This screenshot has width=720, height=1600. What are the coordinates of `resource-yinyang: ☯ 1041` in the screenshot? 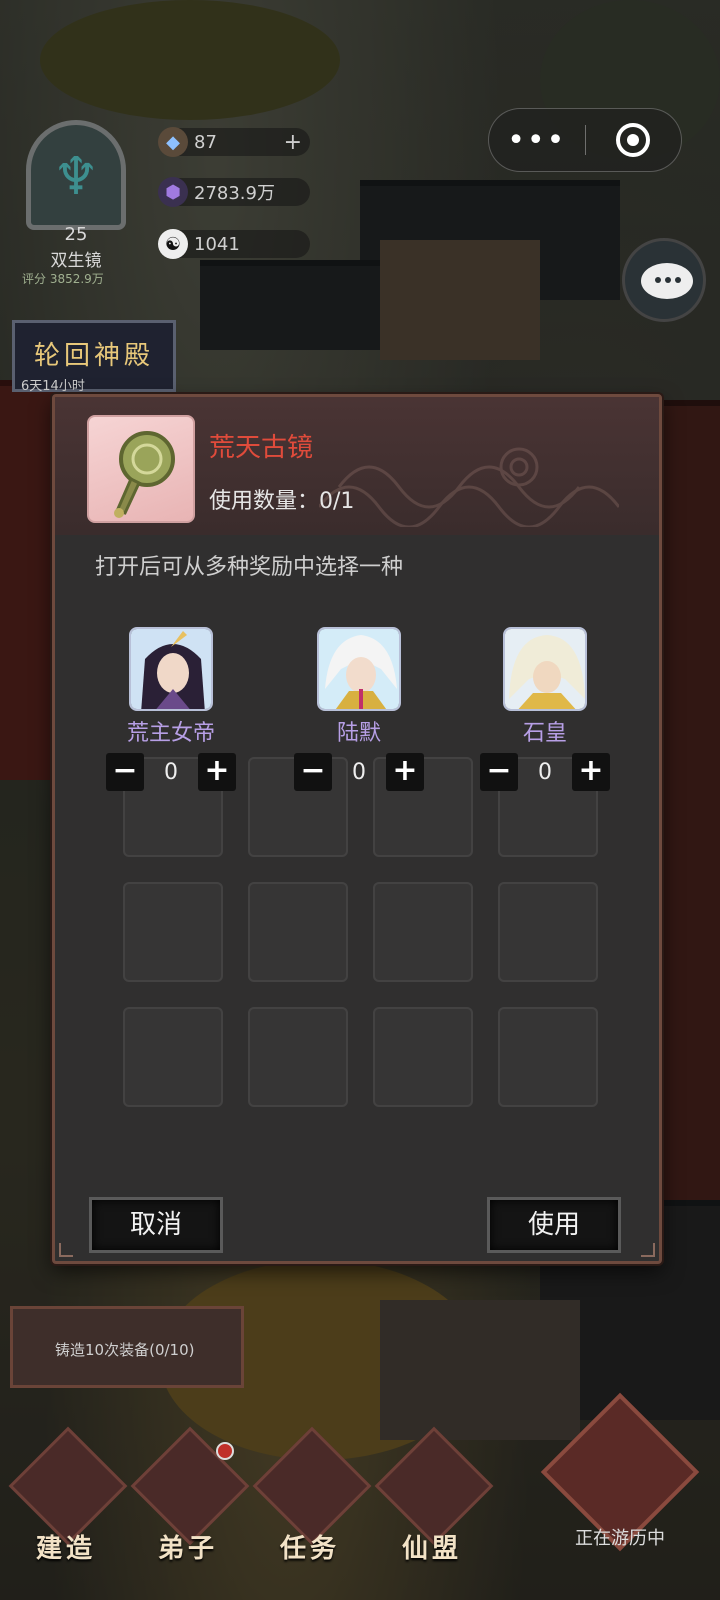 It's located at (234, 244).